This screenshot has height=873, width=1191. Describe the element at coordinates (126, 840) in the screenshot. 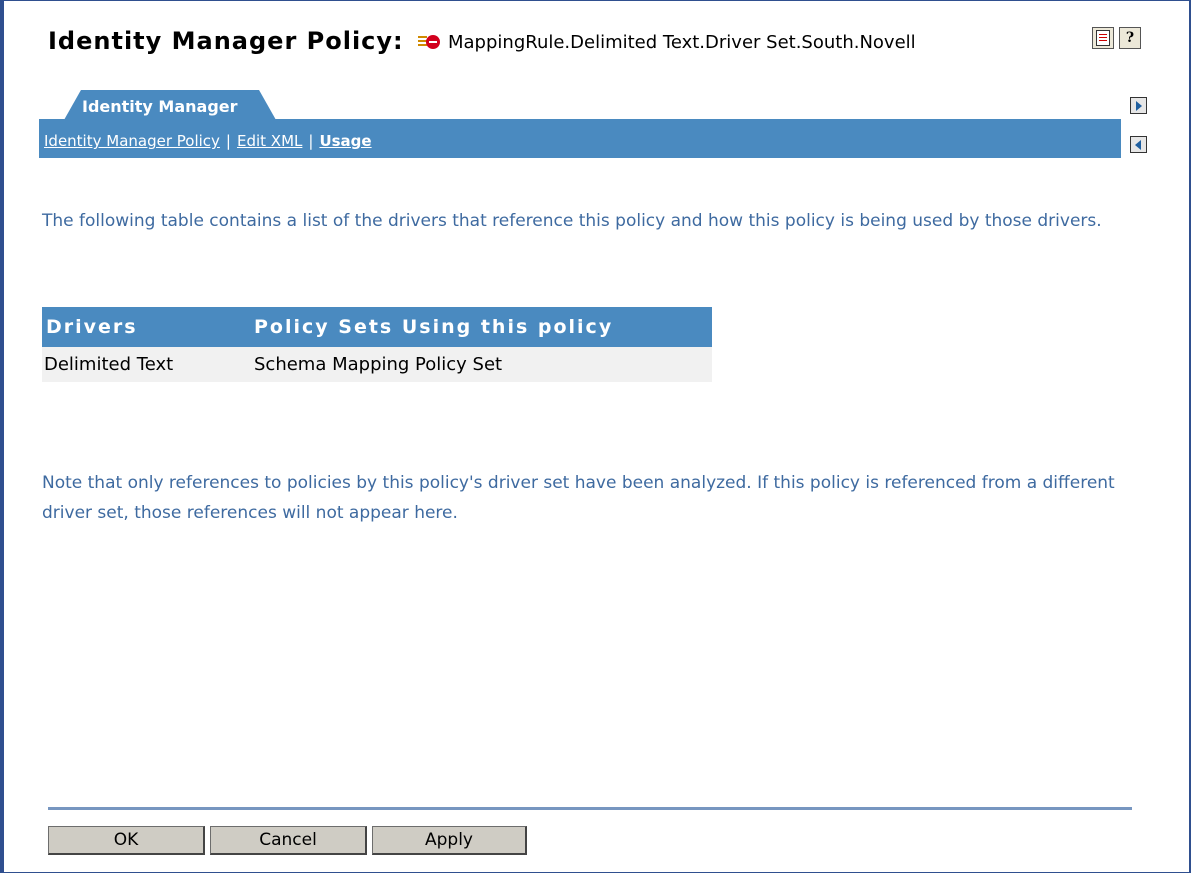

I see `ok-button: OK` at that location.